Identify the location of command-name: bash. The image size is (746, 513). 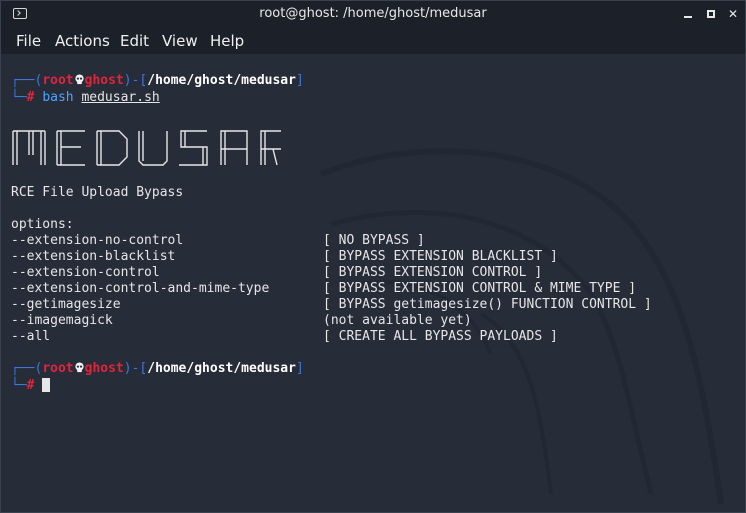
(58, 97).